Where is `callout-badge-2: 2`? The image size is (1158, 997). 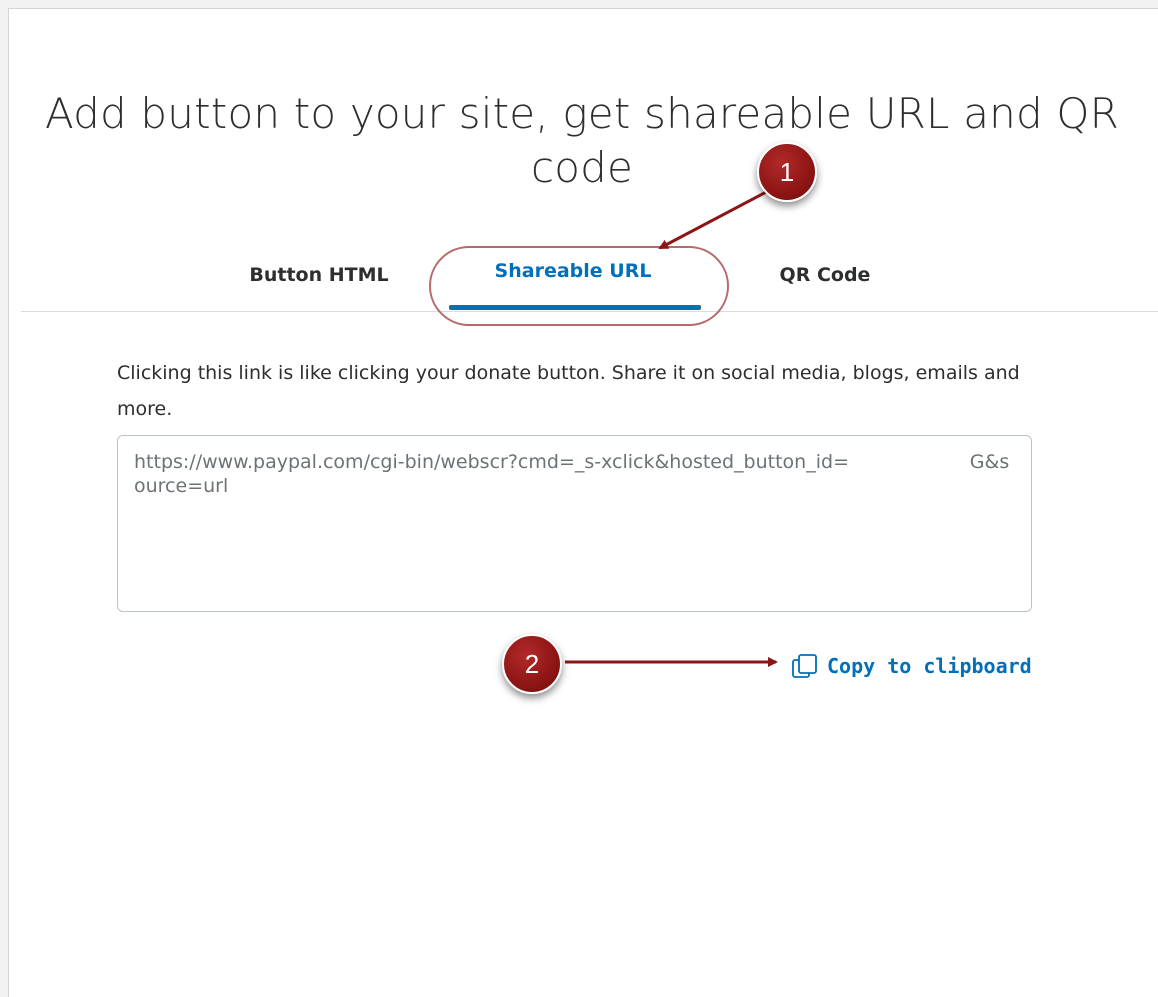 callout-badge-2: 2 is located at coordinates (532, 664).